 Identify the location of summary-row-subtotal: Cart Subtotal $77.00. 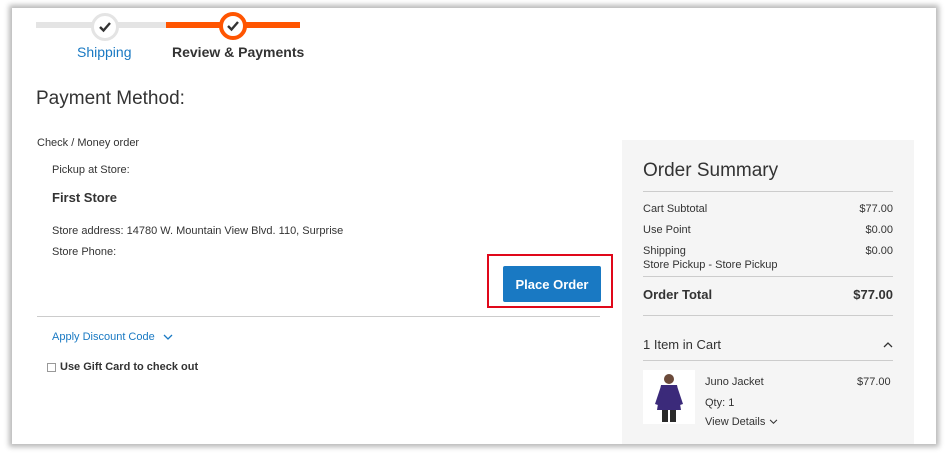
(768, 209).